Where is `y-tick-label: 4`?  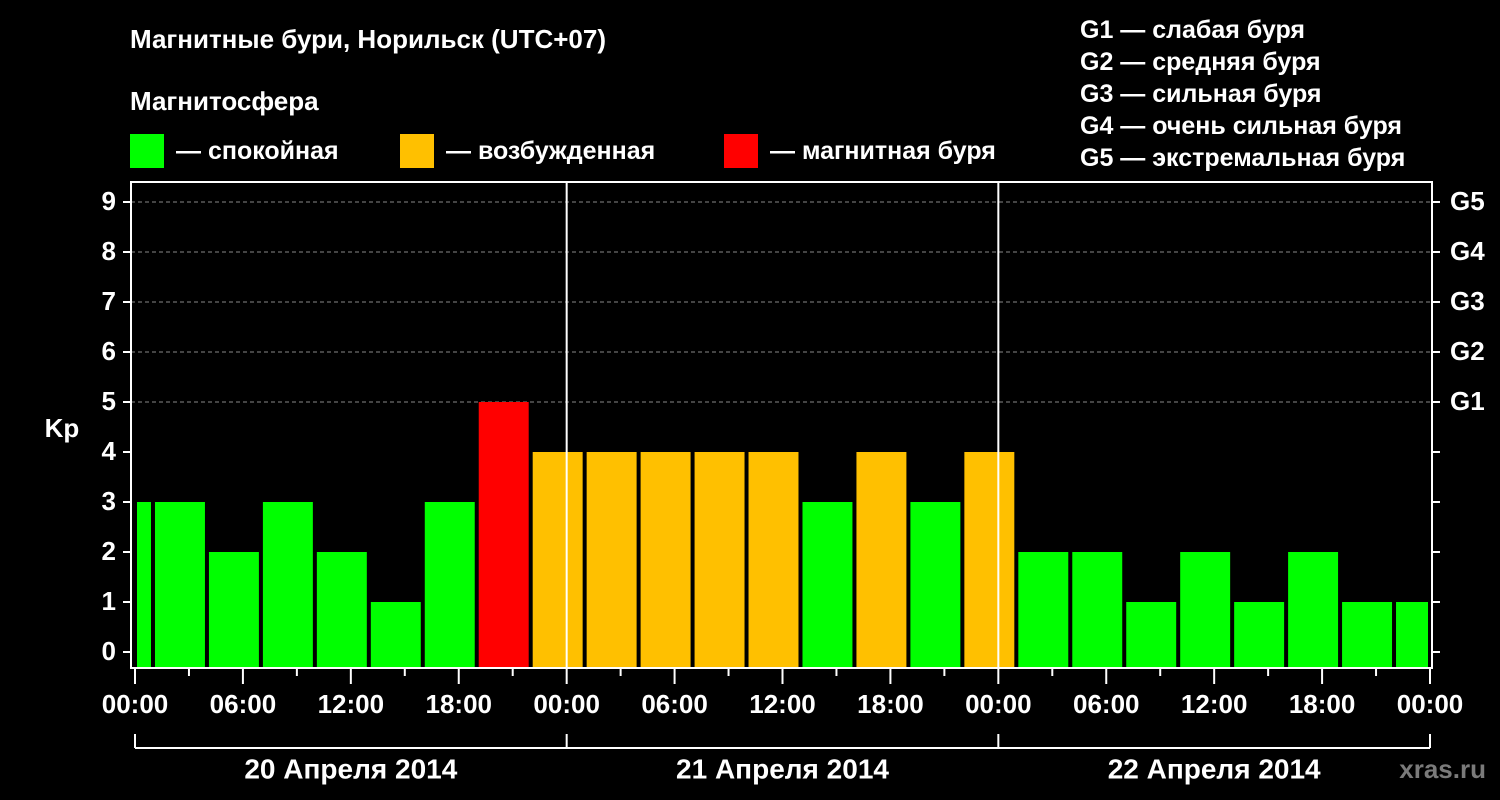
y-tick-label: 4 is located at coordinates (109, 451).